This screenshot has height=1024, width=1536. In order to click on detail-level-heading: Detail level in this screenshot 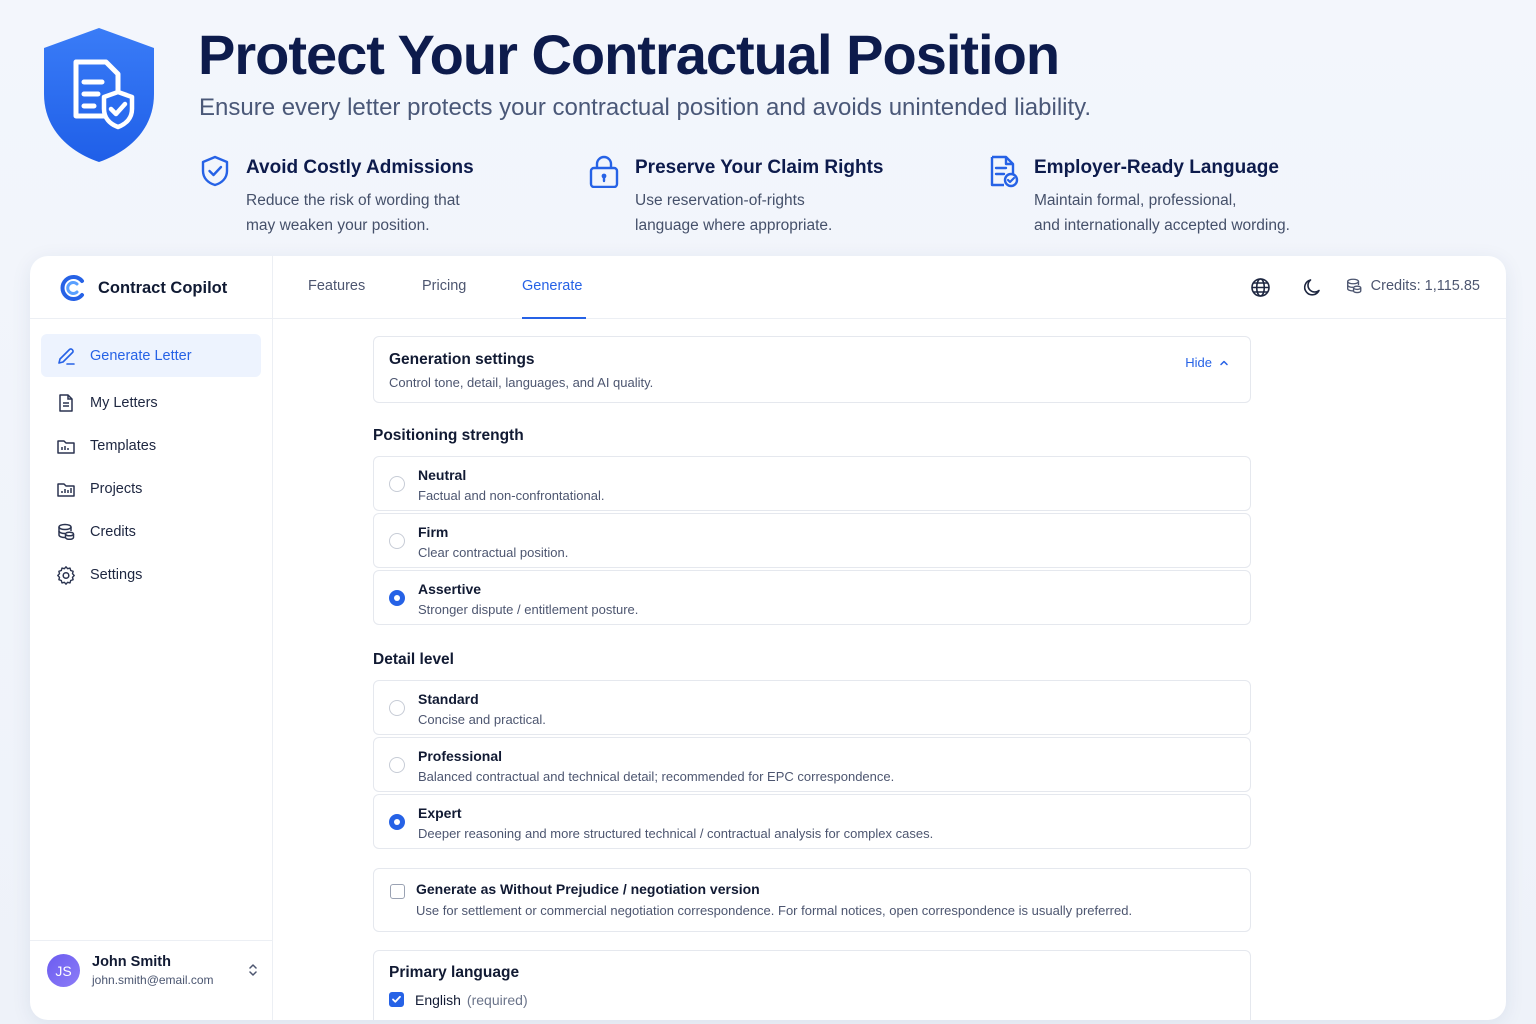, I will do `click(413, 659)`.